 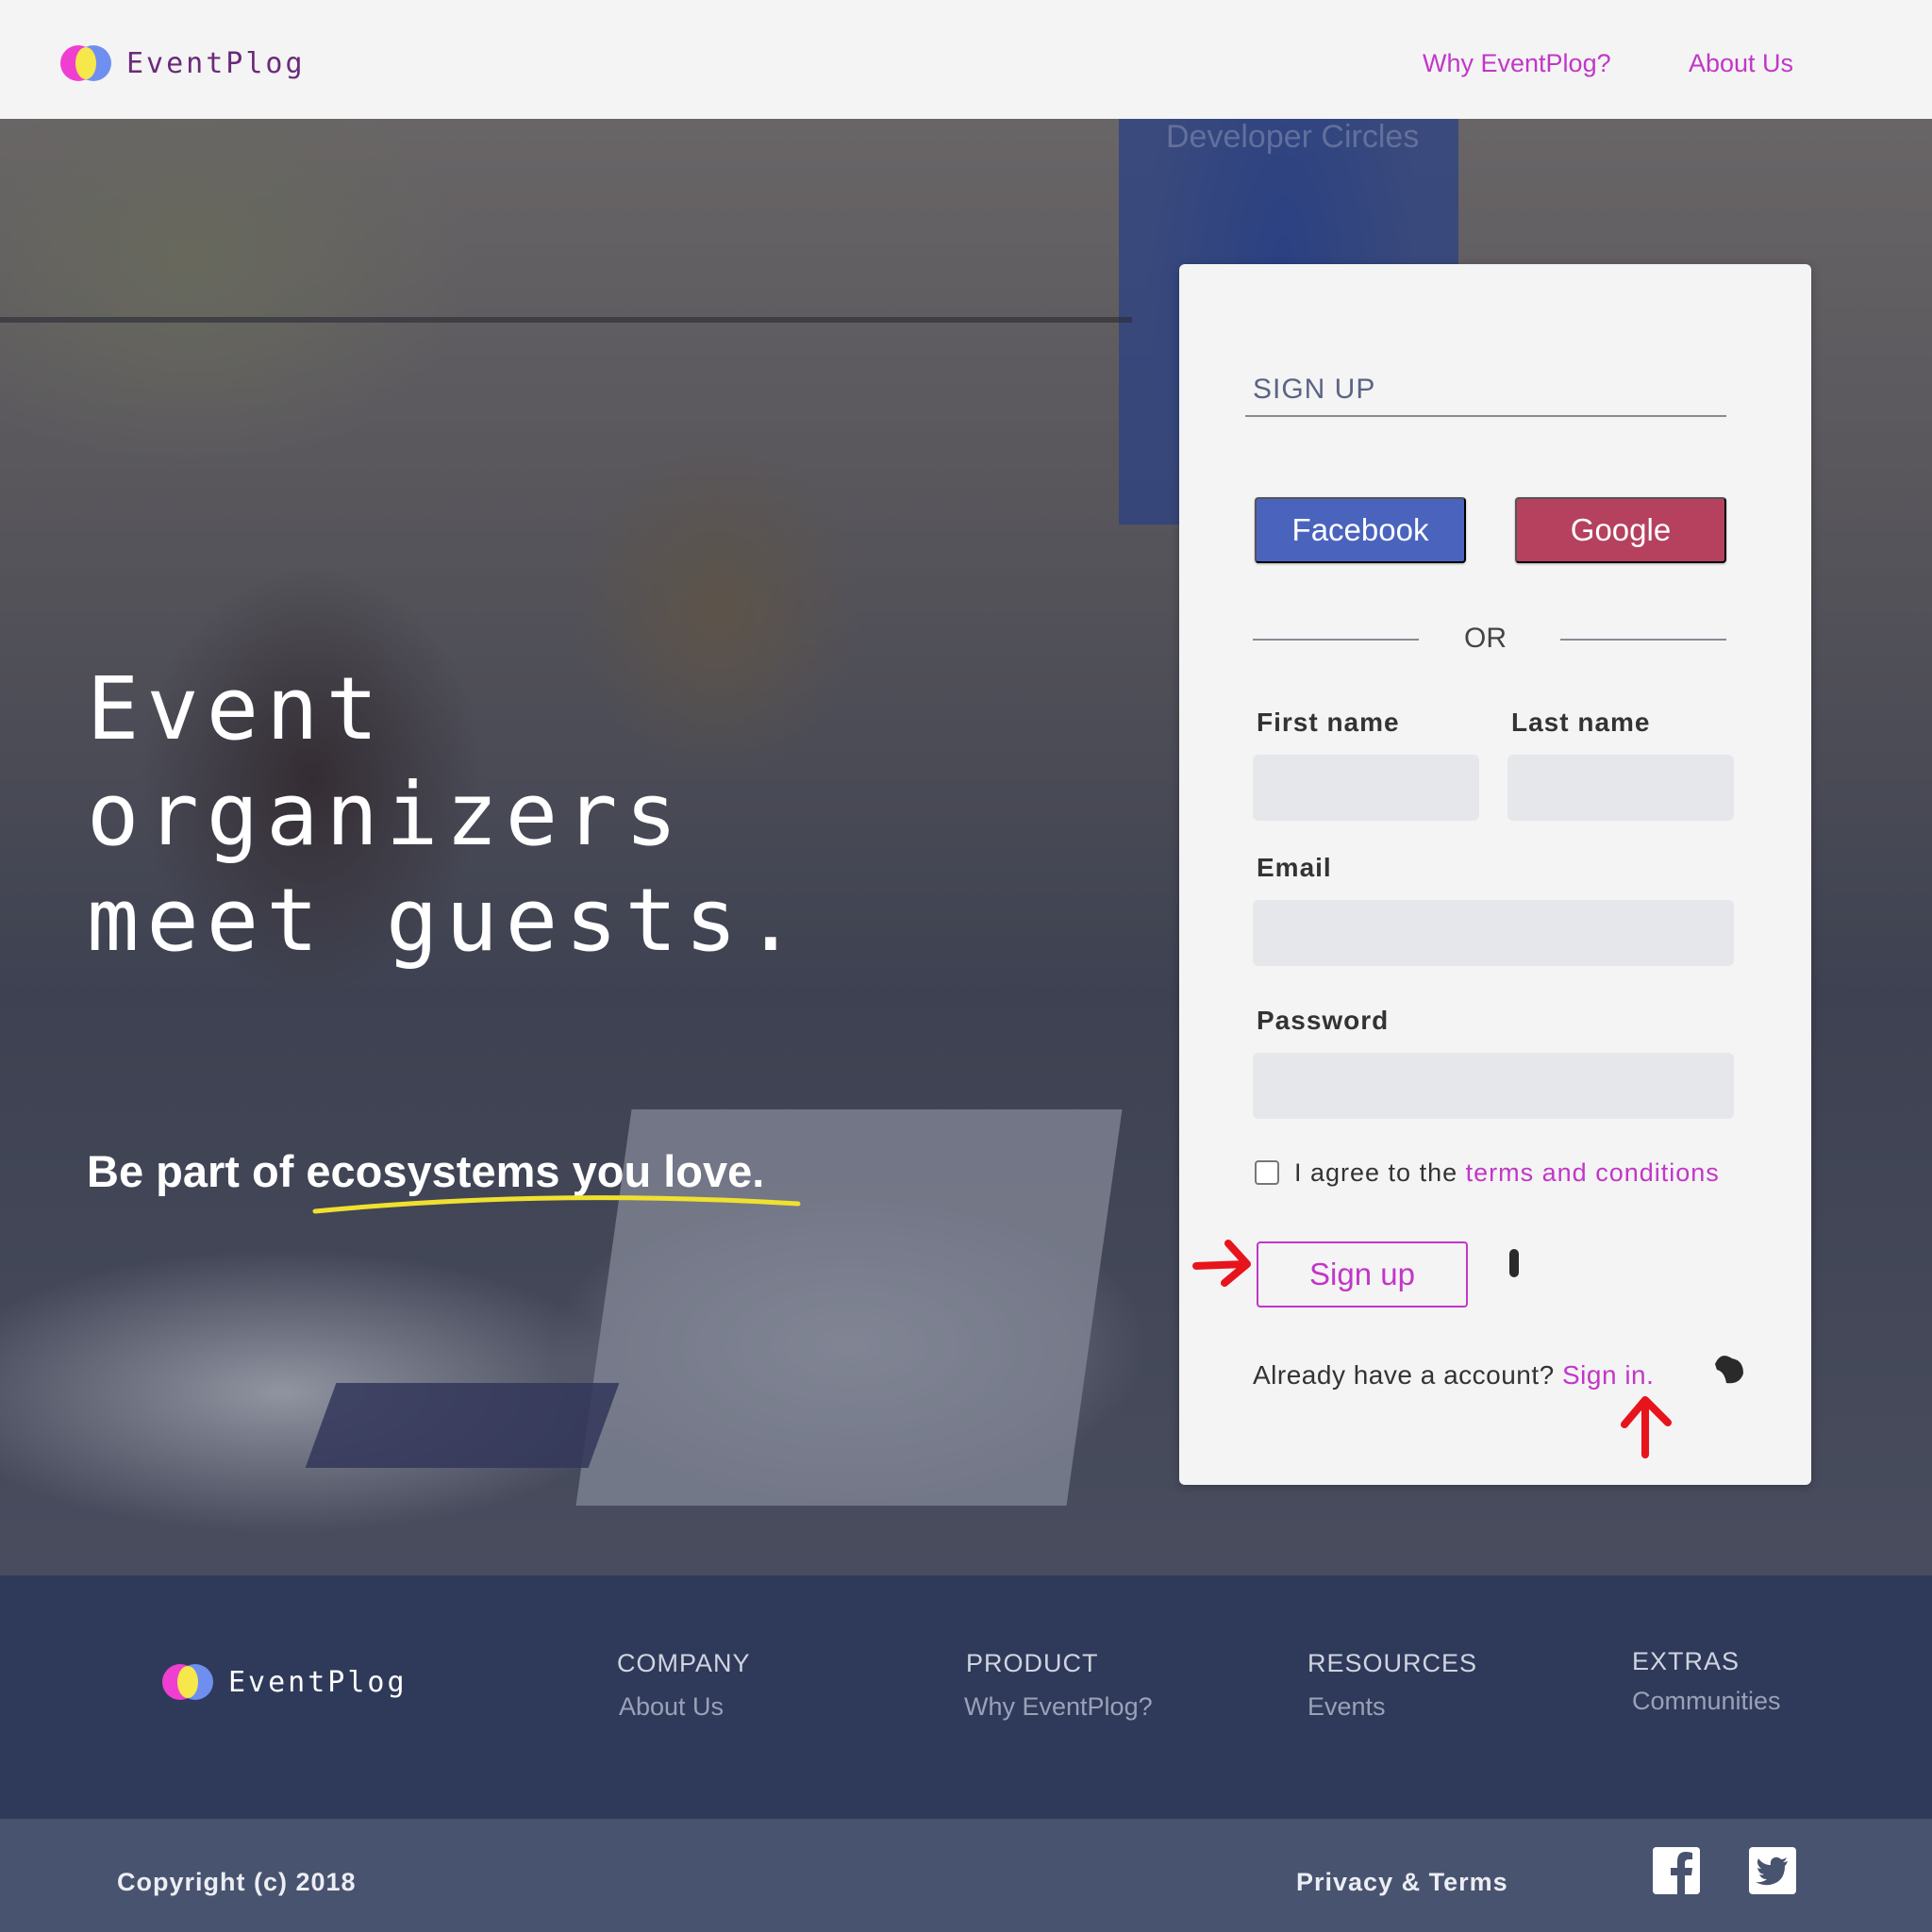 I want to click on google-signup-button: Google, so click(x=1621, y=530).